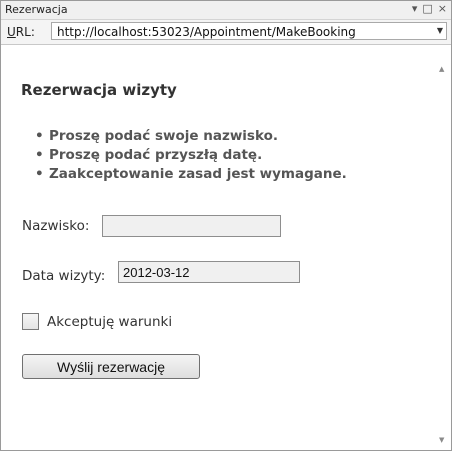  Describe the element at coordinates (441, 440) in the screenshot. I see `scroll-down-icon: ▼` at that location.